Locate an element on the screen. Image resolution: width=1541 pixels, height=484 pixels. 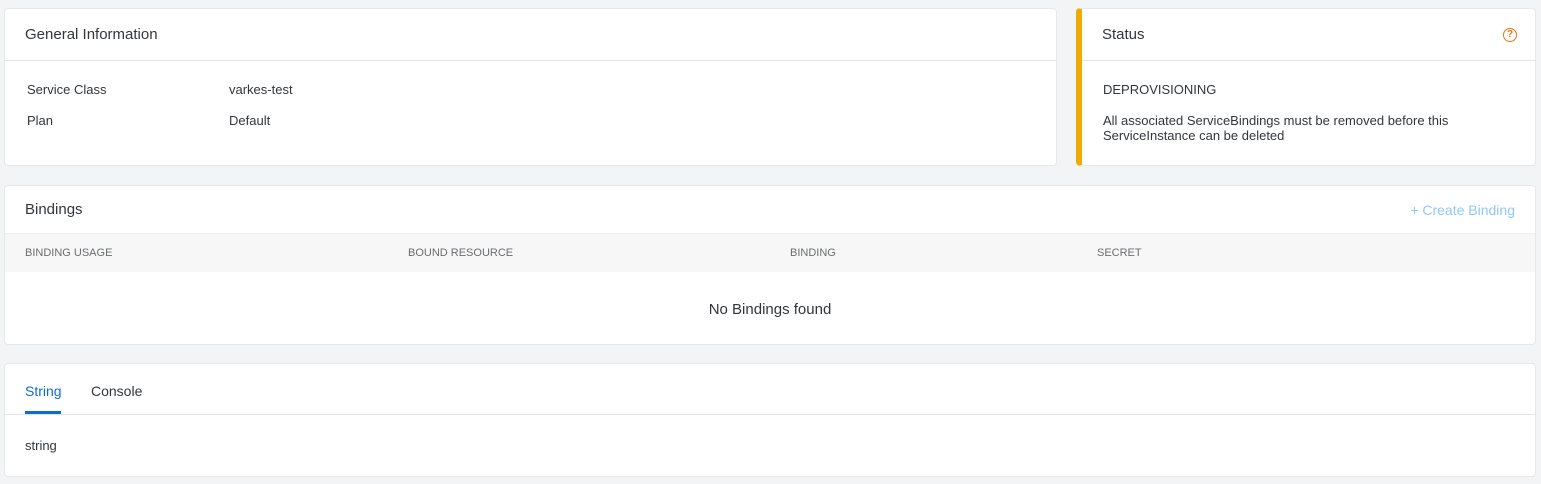
status-title: Status is located at coordinates (1123, 34).